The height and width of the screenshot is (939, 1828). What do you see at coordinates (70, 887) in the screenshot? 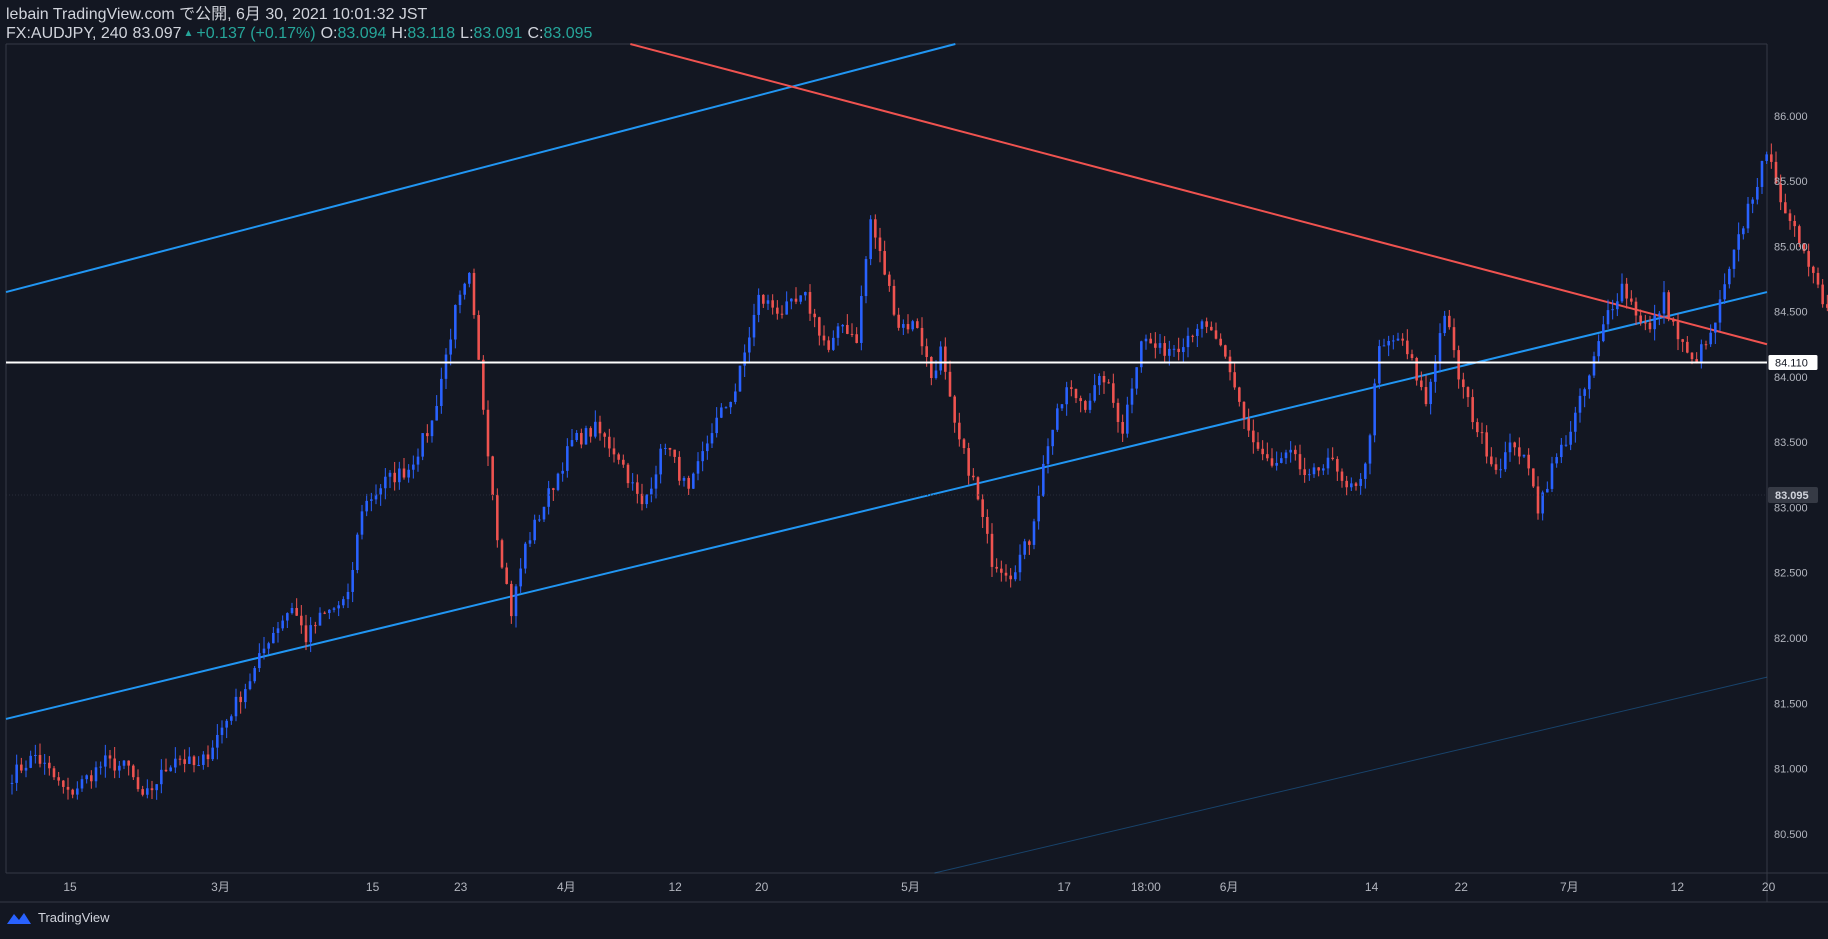
I see `time-tick-label: 15` at bounding box center [70, 887].